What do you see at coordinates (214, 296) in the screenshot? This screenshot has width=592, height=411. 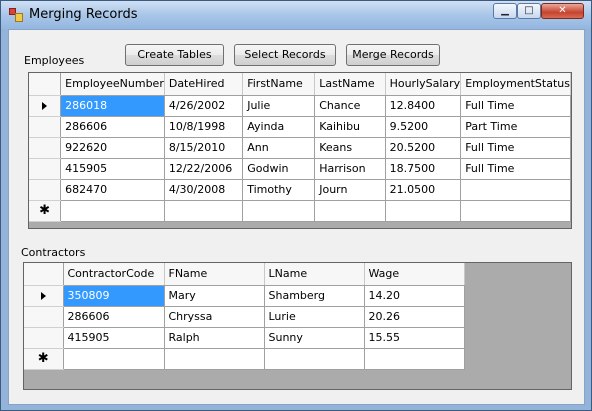 I see `table-cell: Mary` at bounding box center [214, 296].